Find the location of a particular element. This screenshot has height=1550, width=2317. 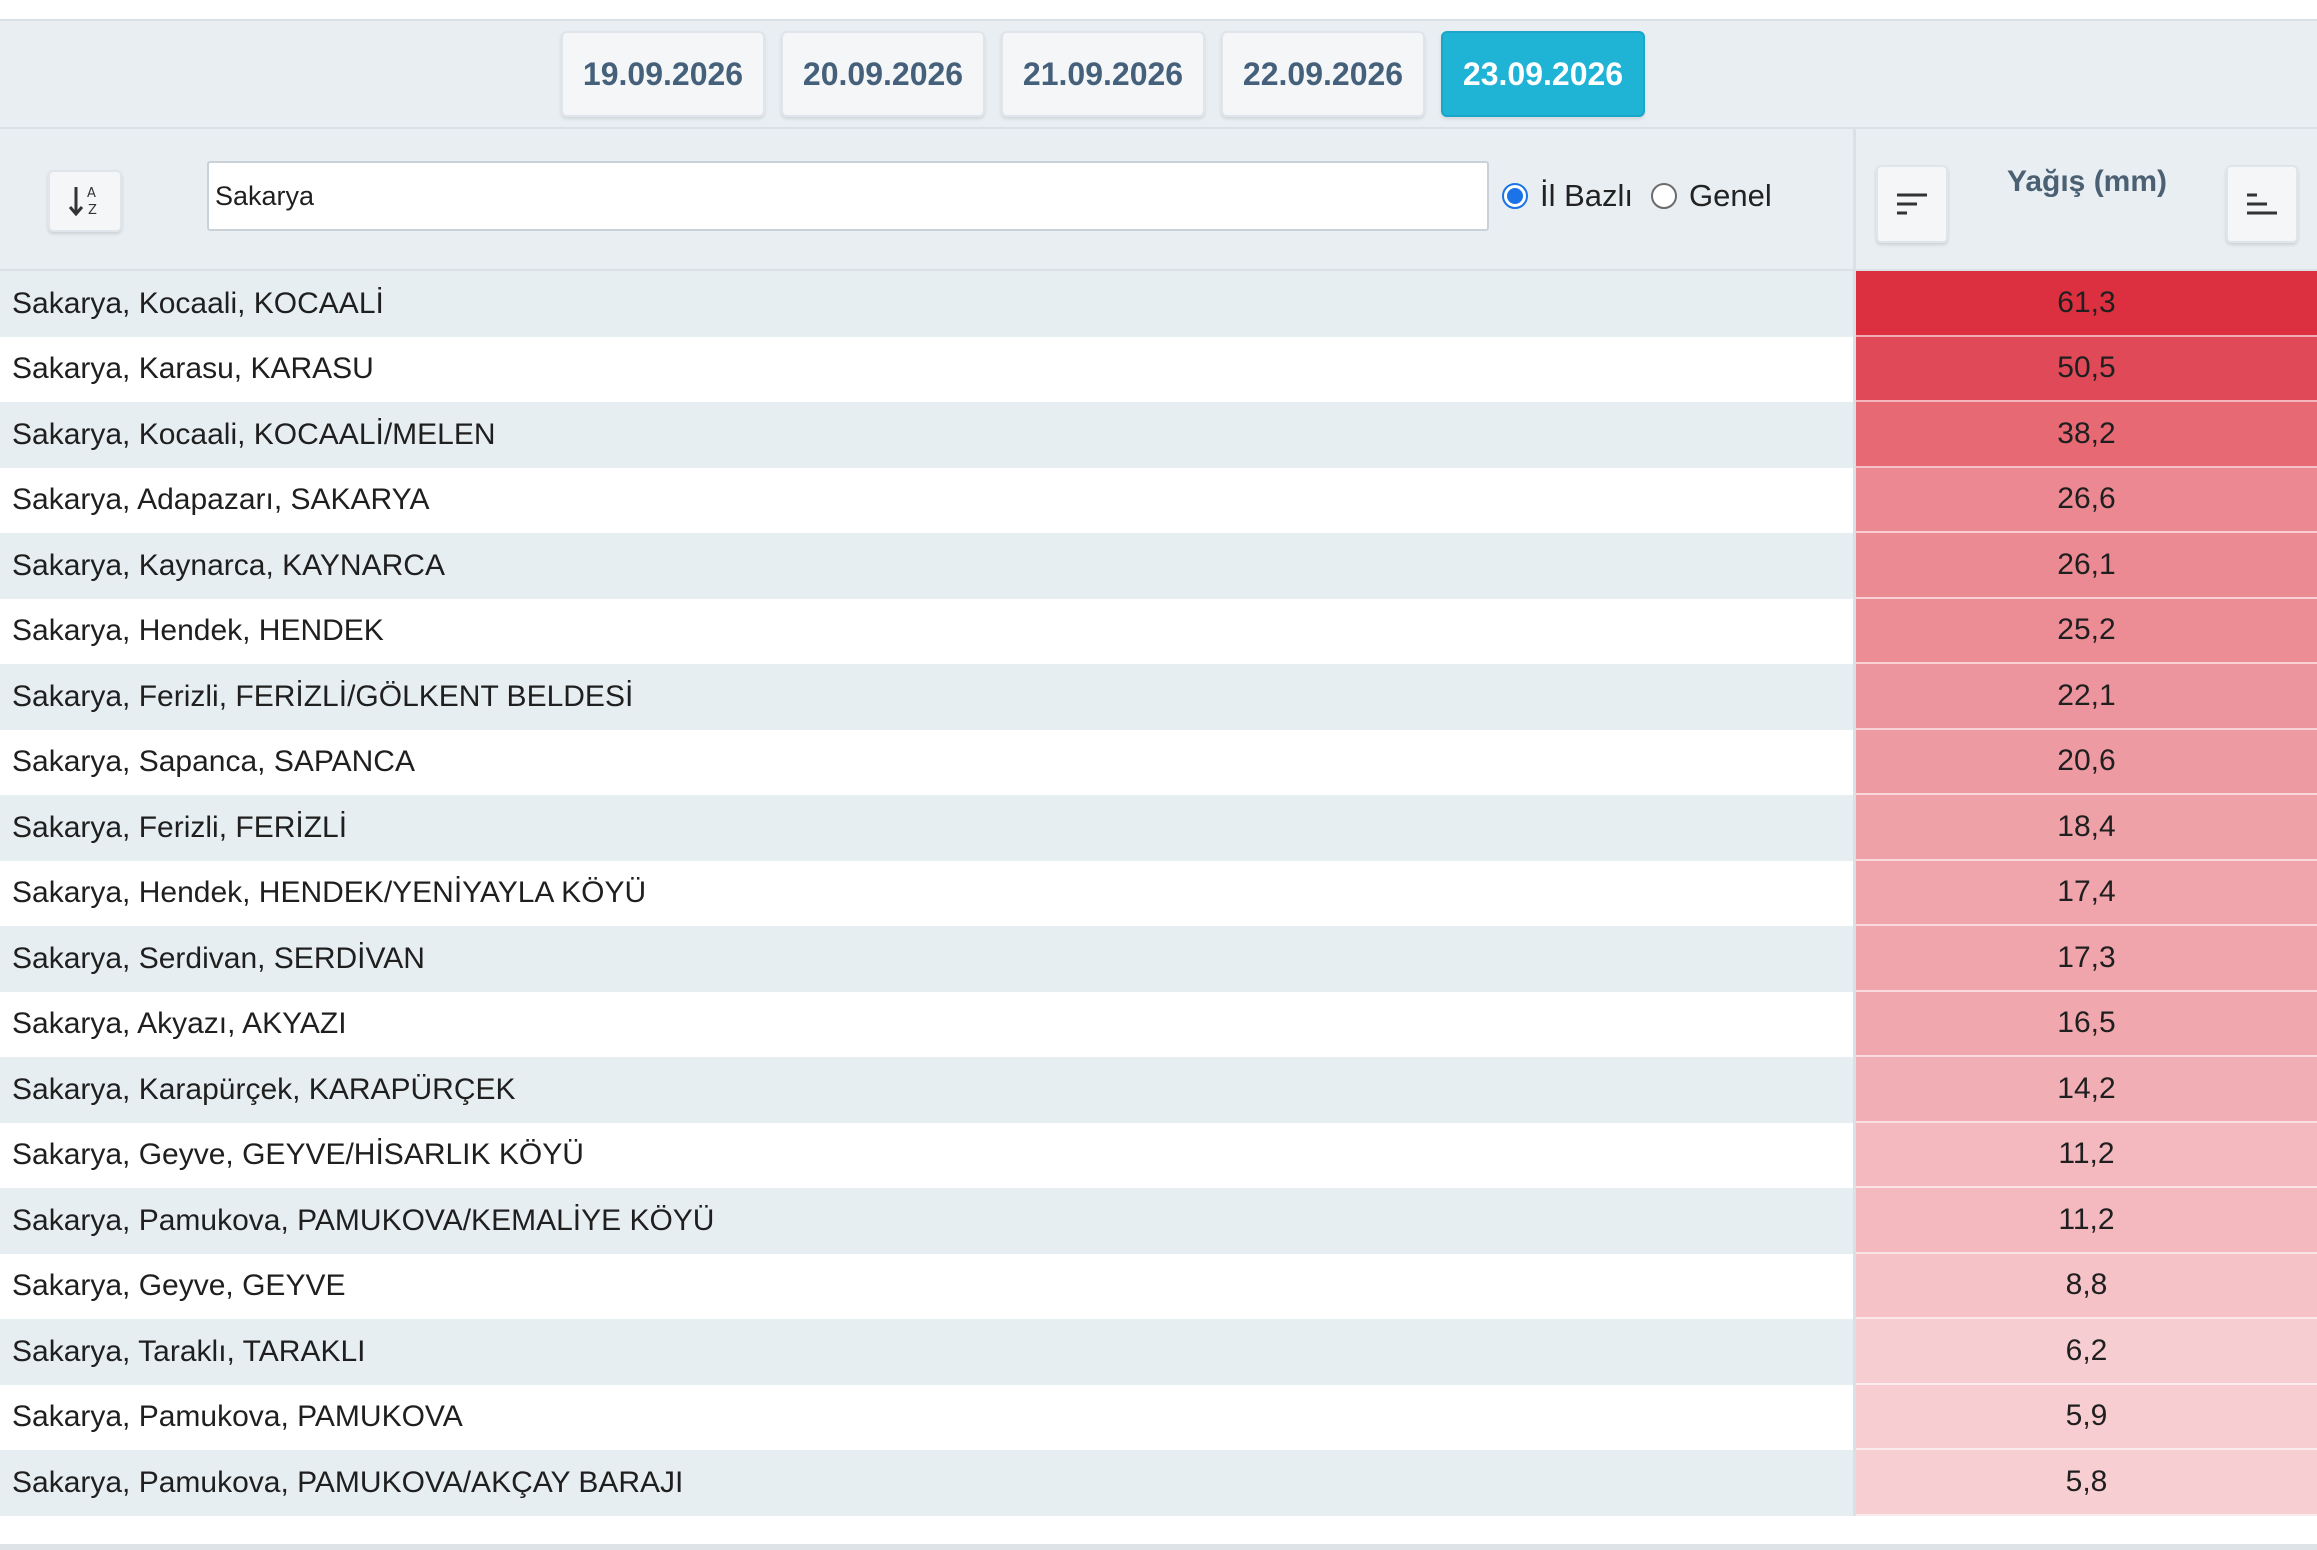

top-strip is located at coordinates (1158, 9).